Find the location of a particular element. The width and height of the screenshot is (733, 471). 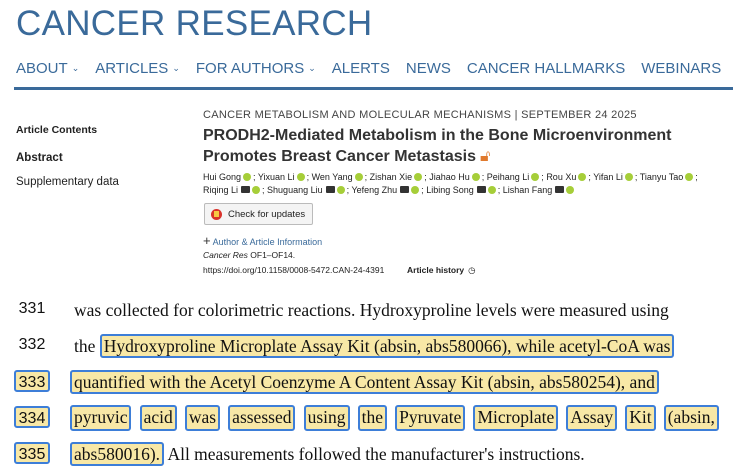

highlighted-word: acid is located at coordinates (158, 418).